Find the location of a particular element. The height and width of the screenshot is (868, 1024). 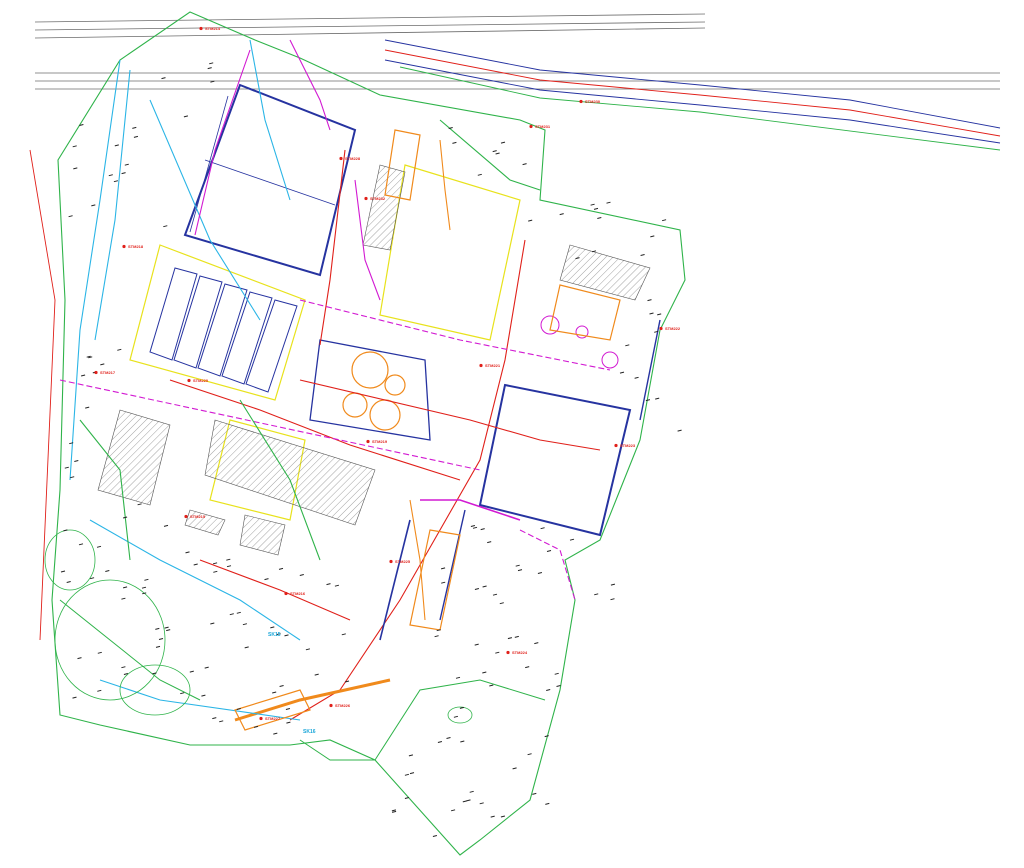

survey-point-label: STM217 is located at coordinates (108, 372).